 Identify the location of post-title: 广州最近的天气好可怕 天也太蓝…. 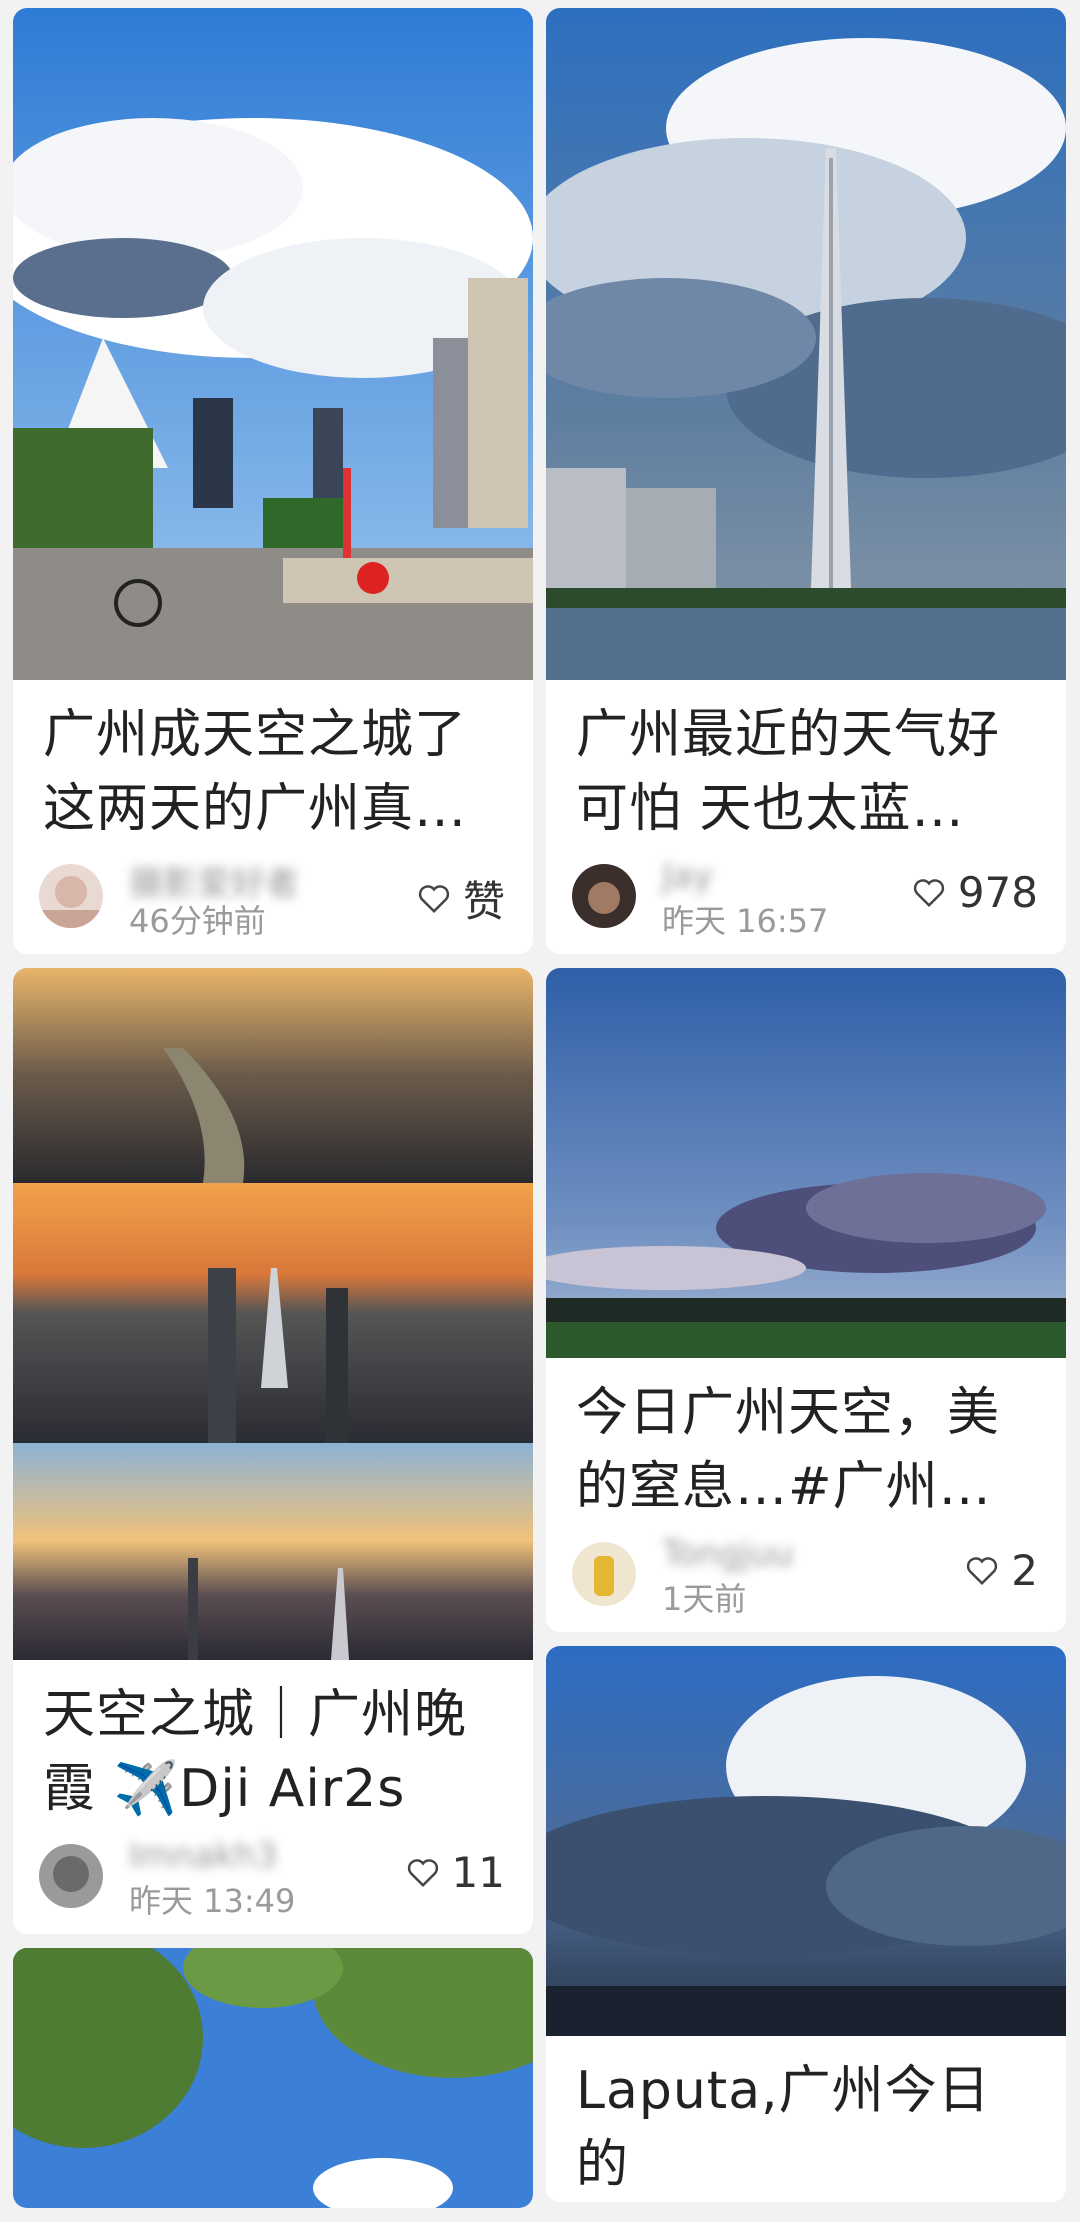
(806, 763).